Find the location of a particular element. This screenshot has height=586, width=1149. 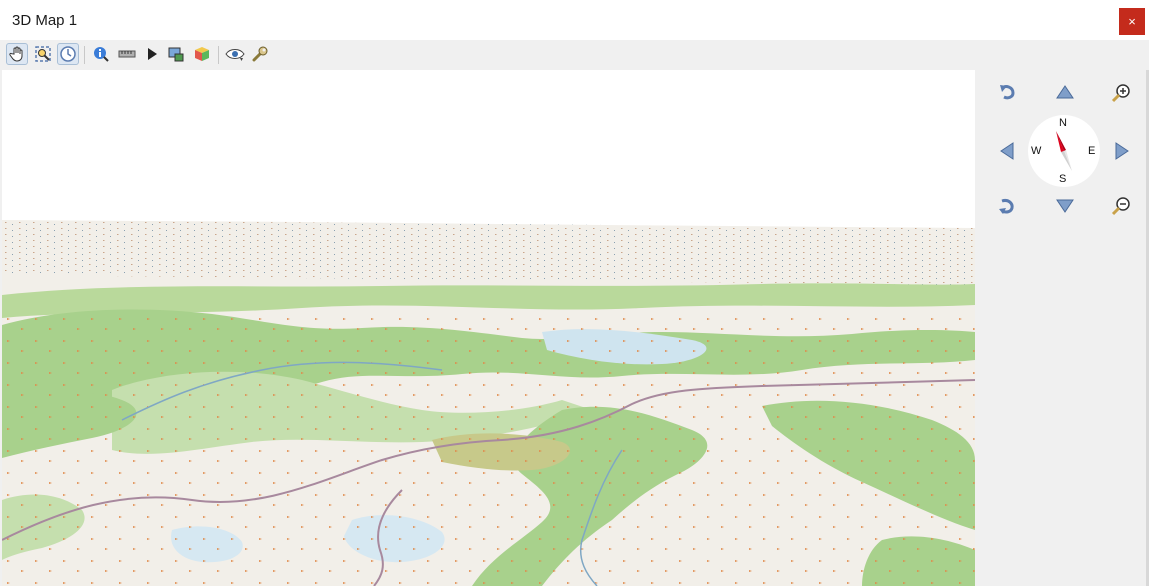

camera-view-button is located at coordinates (235, 54).